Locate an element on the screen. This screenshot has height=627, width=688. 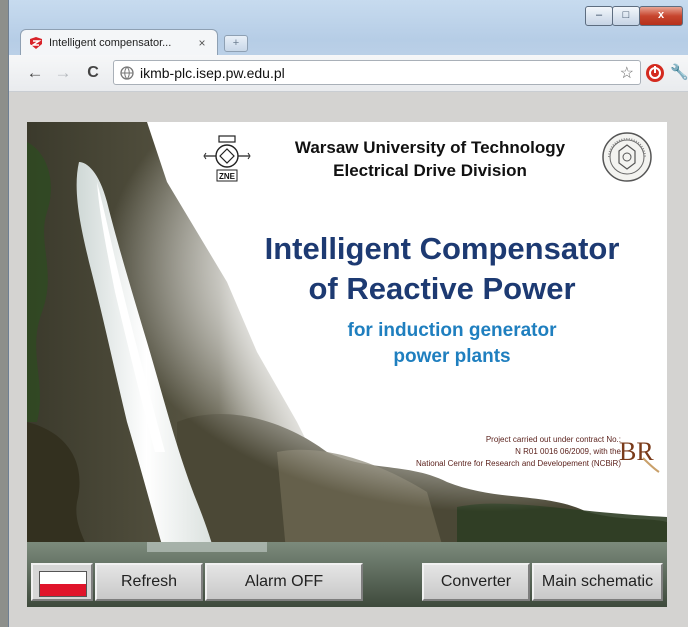
br-logo-text: BR is located at coordinates (636, 451).